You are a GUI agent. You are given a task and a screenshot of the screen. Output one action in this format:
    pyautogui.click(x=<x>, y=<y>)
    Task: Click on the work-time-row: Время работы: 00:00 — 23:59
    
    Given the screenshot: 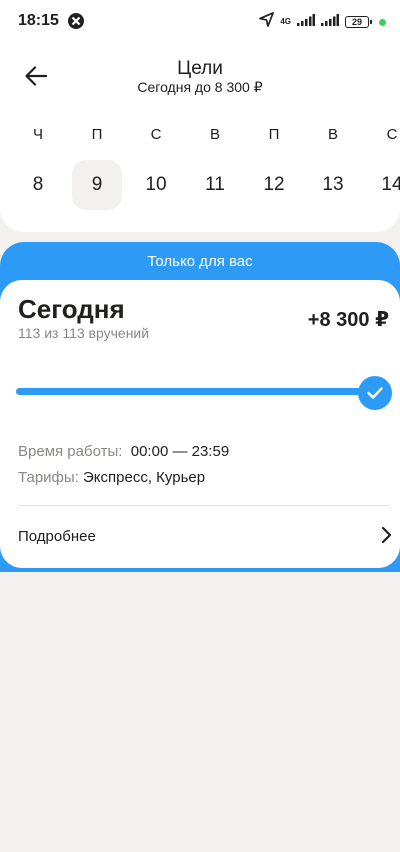 What is the action you would take?
    pyautogui.click(x=123, y=451)
    